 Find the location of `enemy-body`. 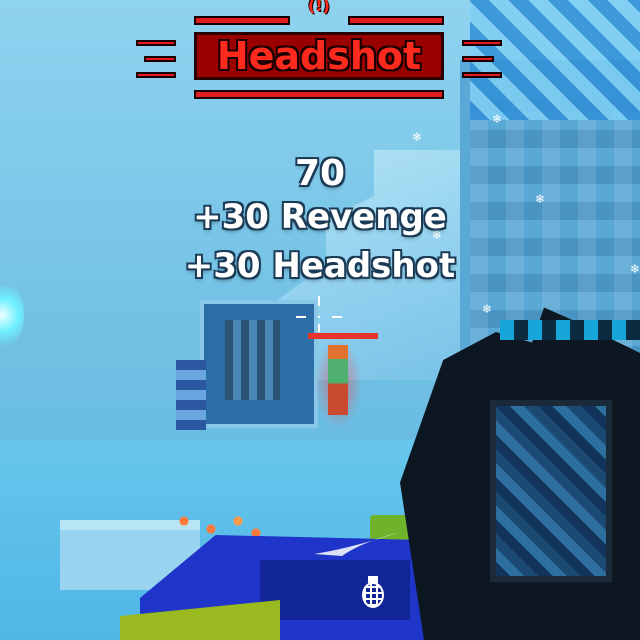

enemy-body is located at coordinates (338, 380).